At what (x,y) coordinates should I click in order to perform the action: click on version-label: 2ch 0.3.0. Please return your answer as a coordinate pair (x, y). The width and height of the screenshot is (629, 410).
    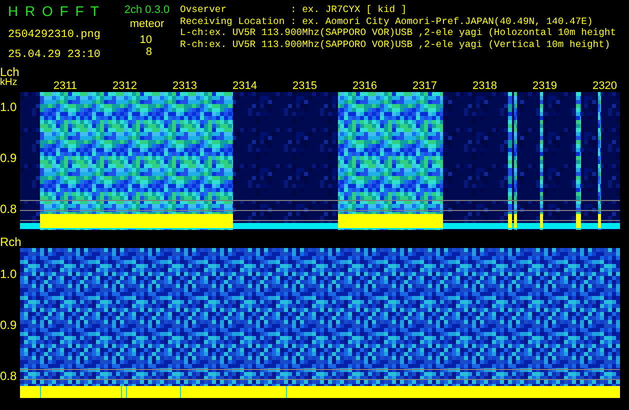
    Looking at the image, I should click on (147, 10).